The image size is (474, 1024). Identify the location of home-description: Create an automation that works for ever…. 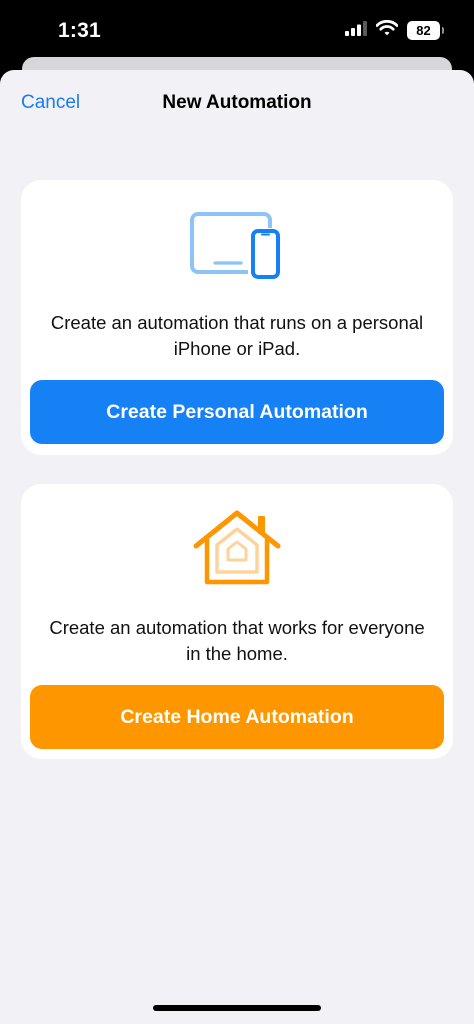
(237, 640).